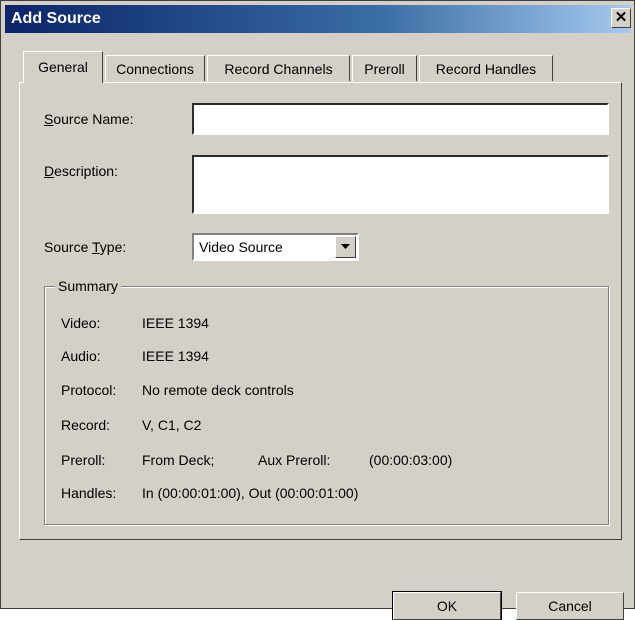  Describe the element at coordinates (218, 390) in the screenshot. I see `summary-value-protocol: No remote deck controls` at that location.